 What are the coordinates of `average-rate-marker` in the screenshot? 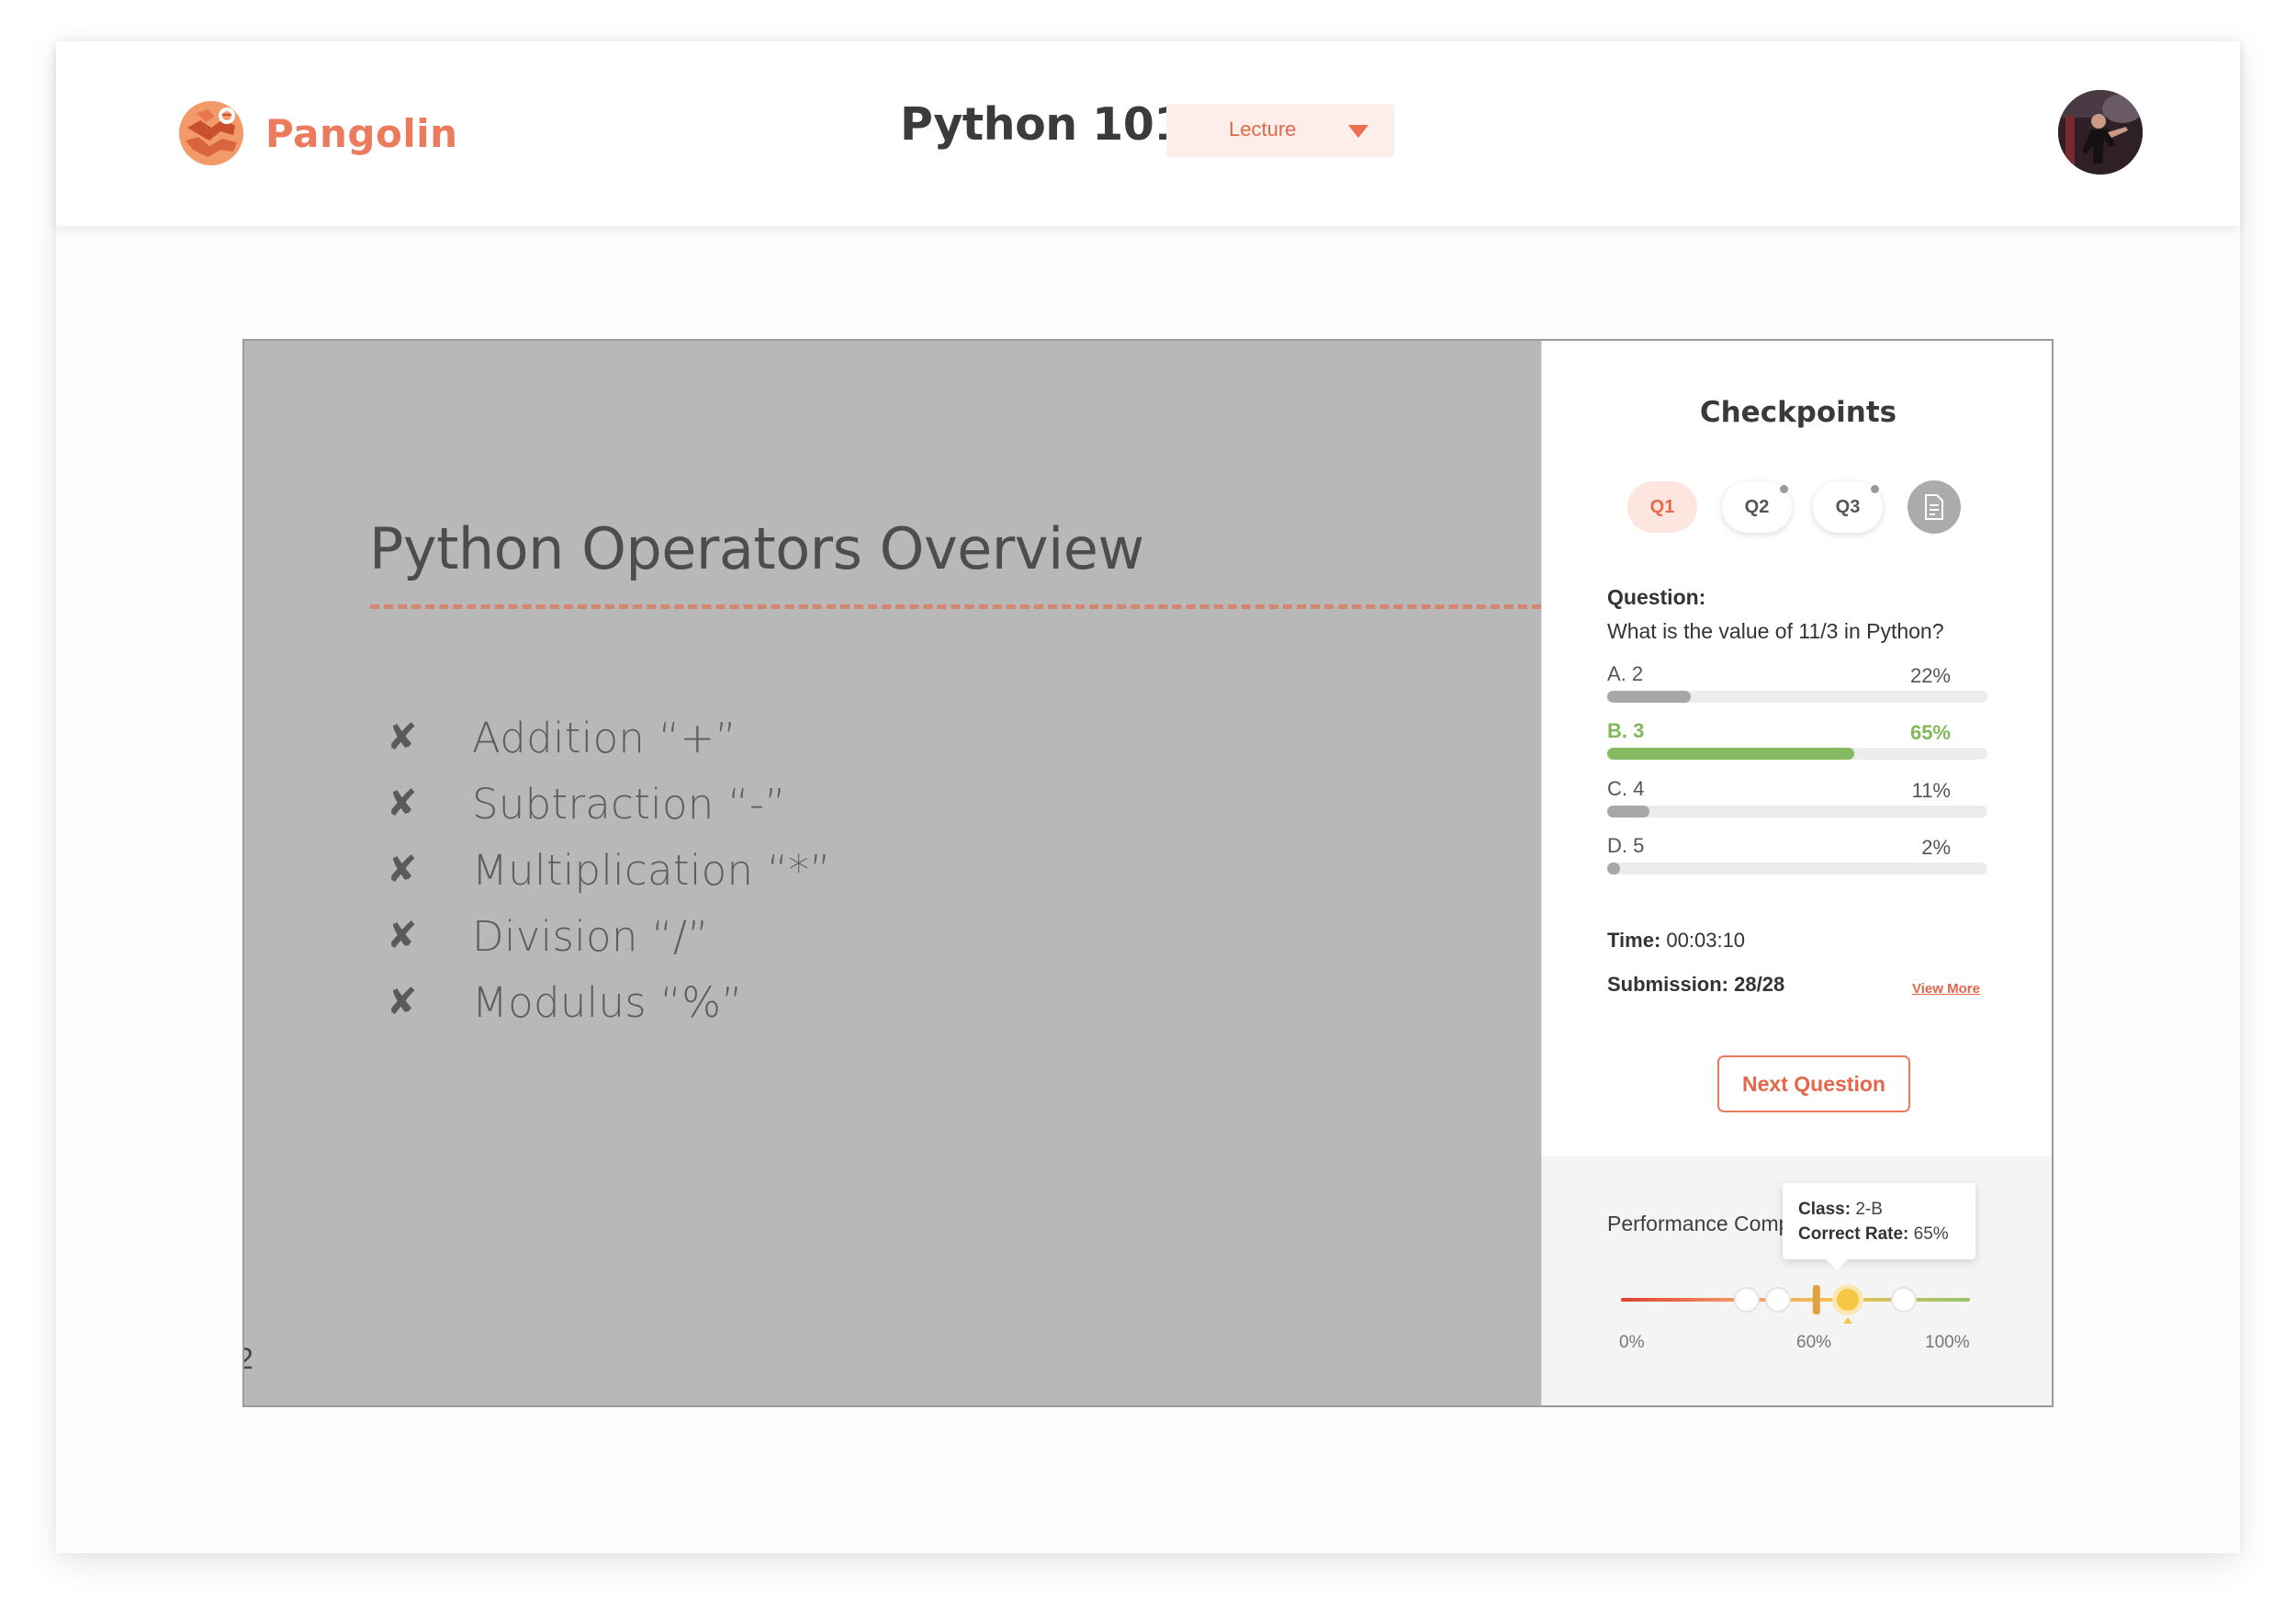 It's located at (1816, 1299).